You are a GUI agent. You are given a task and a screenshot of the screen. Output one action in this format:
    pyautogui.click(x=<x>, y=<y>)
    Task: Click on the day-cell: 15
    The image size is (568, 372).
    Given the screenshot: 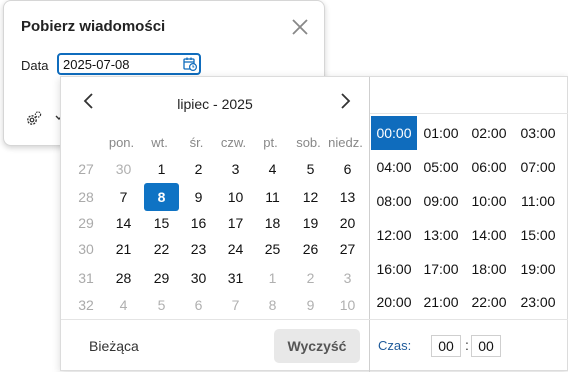 What is the action you would take?
    pyautogui.click(x=161, y=223)
    